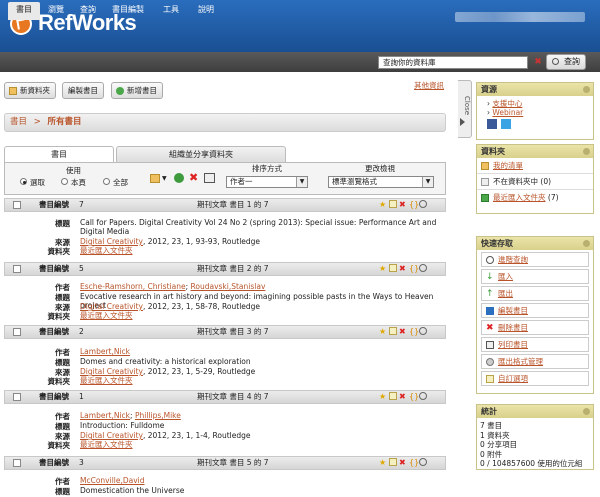  I want to click on folder-item-my-list: 我的清單, so click(535, 166).